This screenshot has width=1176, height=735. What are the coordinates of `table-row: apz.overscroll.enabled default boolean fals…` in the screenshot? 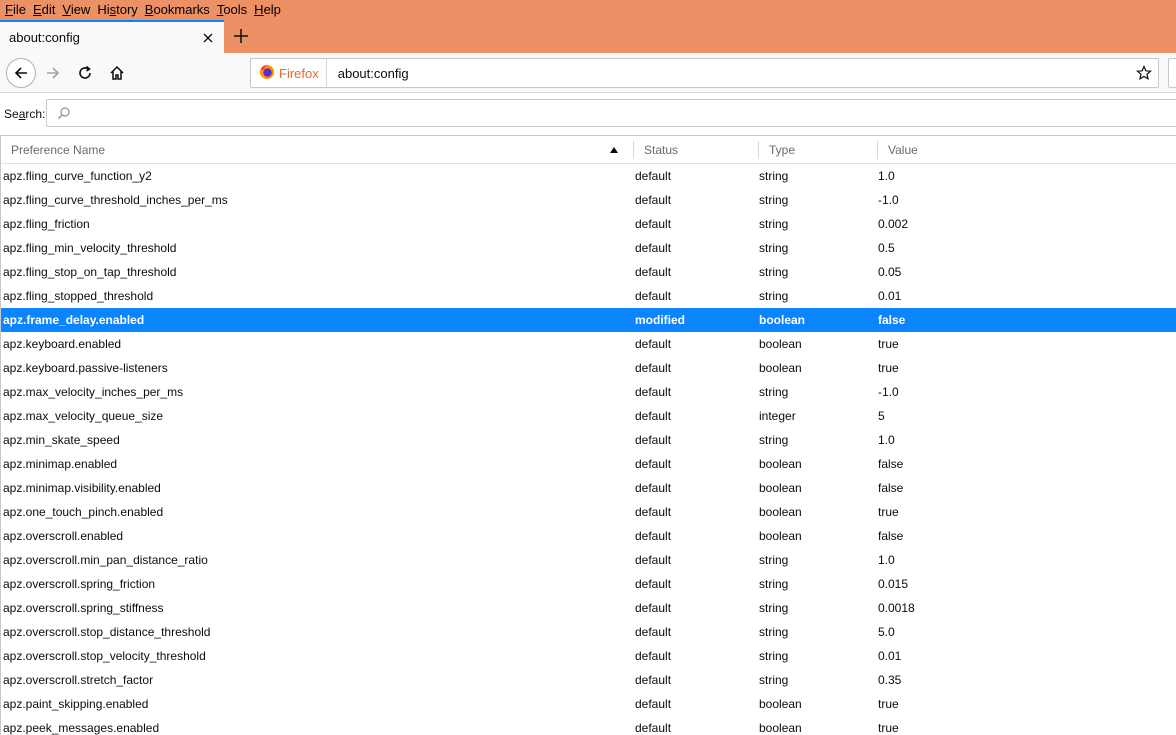 It's located at (588, 536).